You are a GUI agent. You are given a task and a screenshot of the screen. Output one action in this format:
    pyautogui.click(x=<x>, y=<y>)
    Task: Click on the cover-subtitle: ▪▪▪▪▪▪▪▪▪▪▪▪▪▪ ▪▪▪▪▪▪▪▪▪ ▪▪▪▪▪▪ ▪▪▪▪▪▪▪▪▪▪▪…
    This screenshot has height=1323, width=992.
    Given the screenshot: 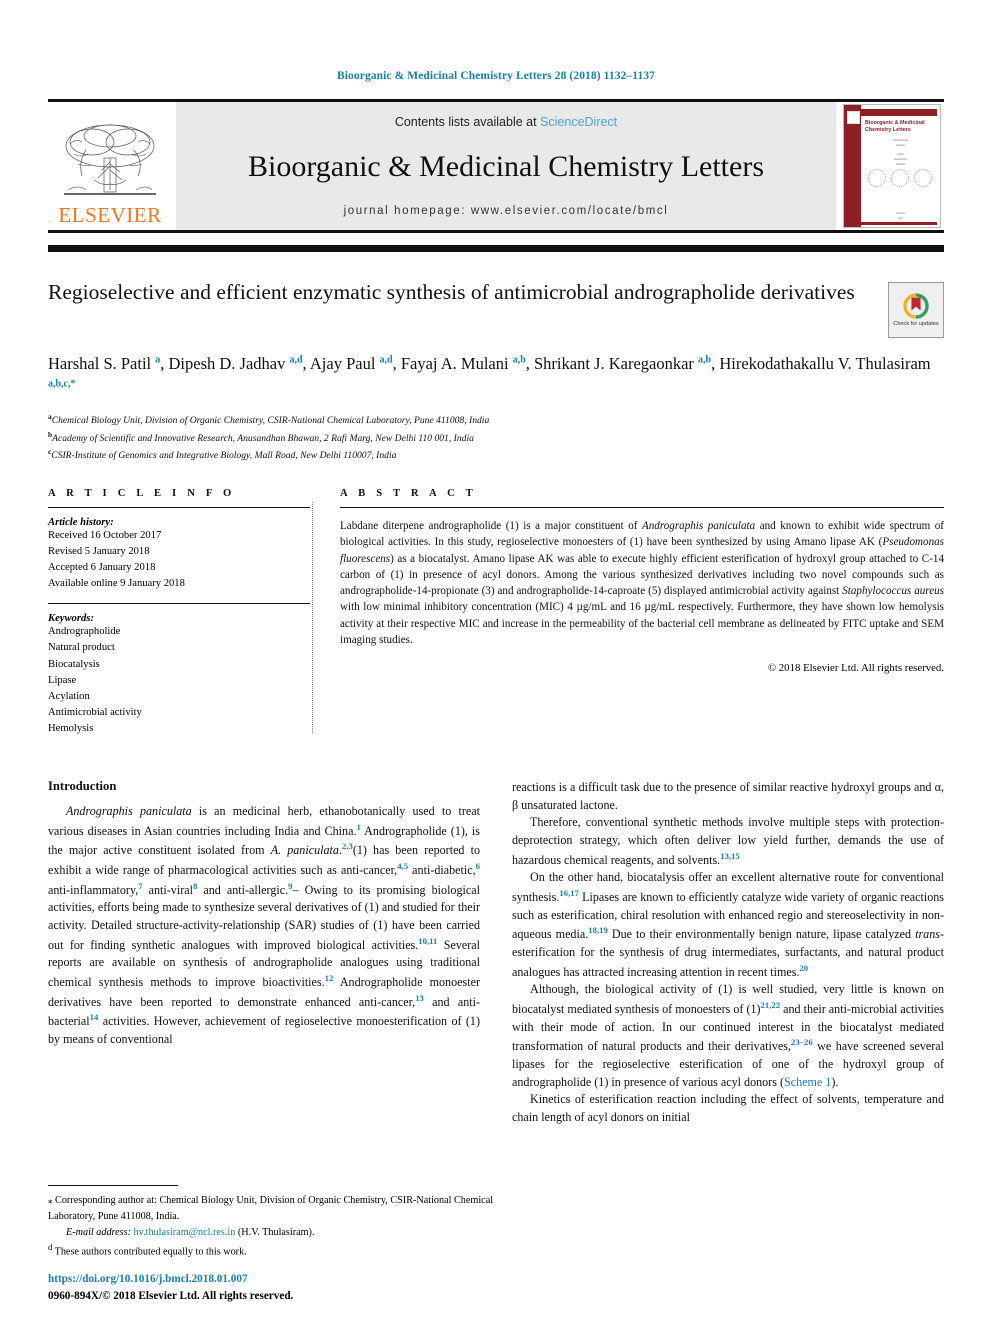 What is the action you would take?
    pyautogui.click(x=900, y=152)
    